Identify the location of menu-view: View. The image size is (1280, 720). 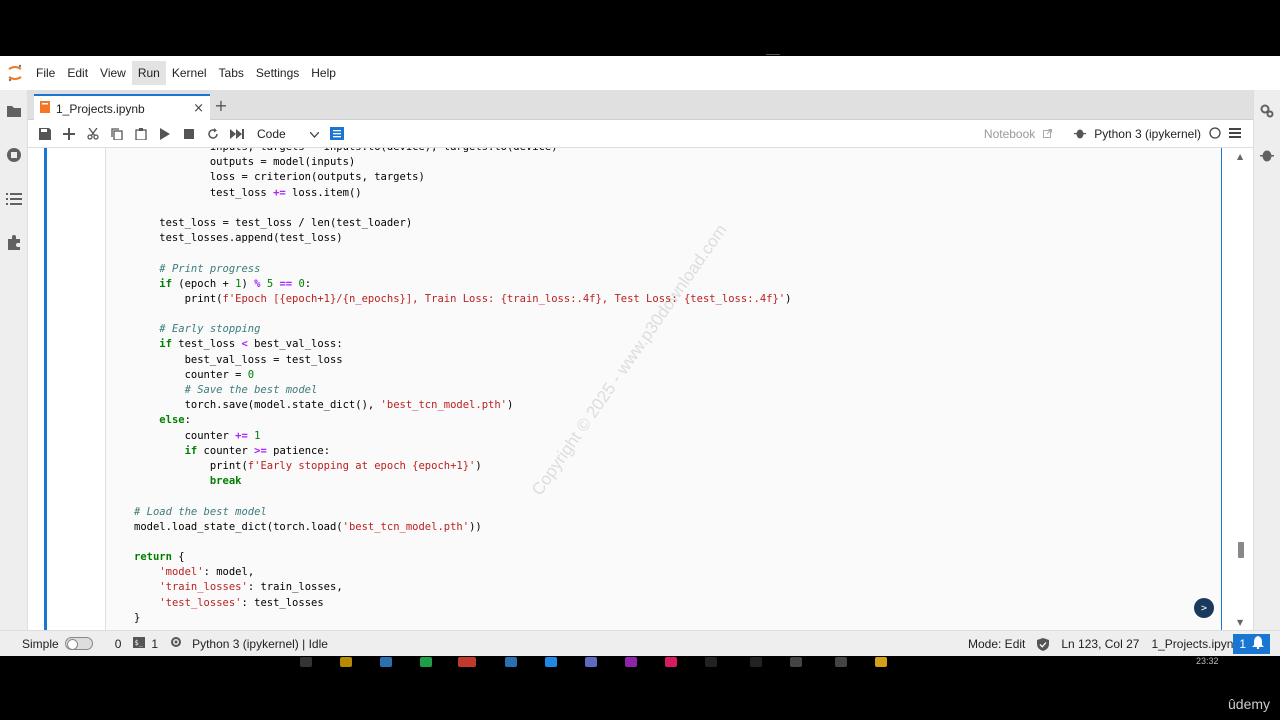
(113, 73).